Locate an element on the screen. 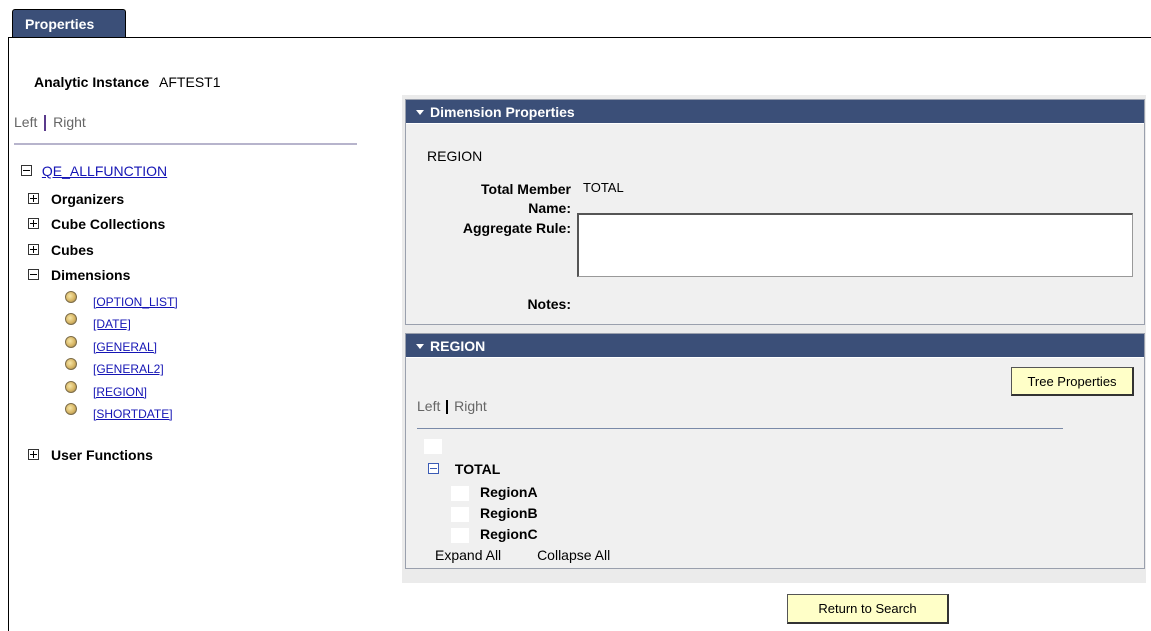  dimension-leaf: [SHORTDATE] is located at coordinates (121, 411).